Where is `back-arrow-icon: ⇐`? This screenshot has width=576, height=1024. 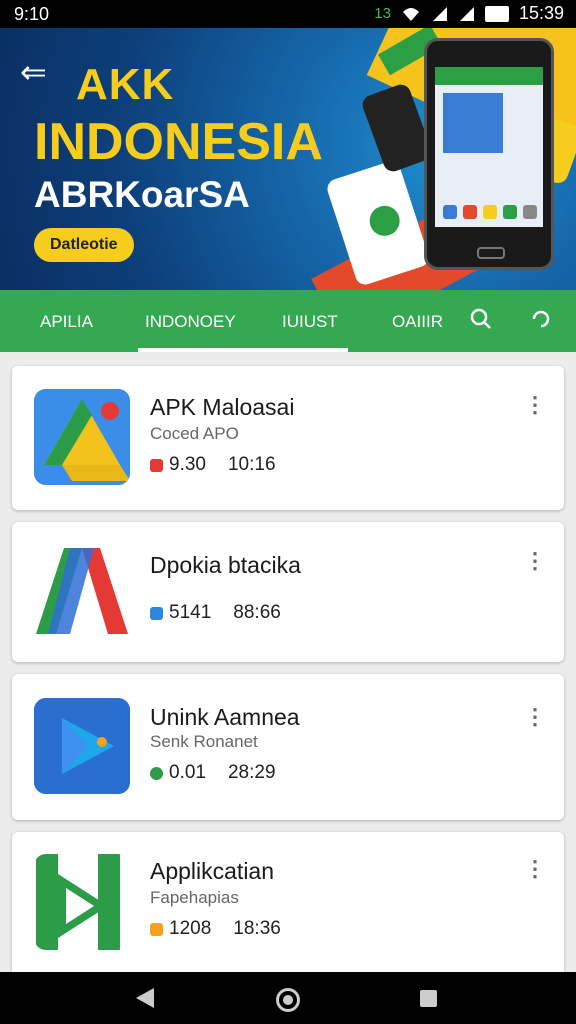
back-arrow-icon: ⇐ is located at coordinates (33, 72).